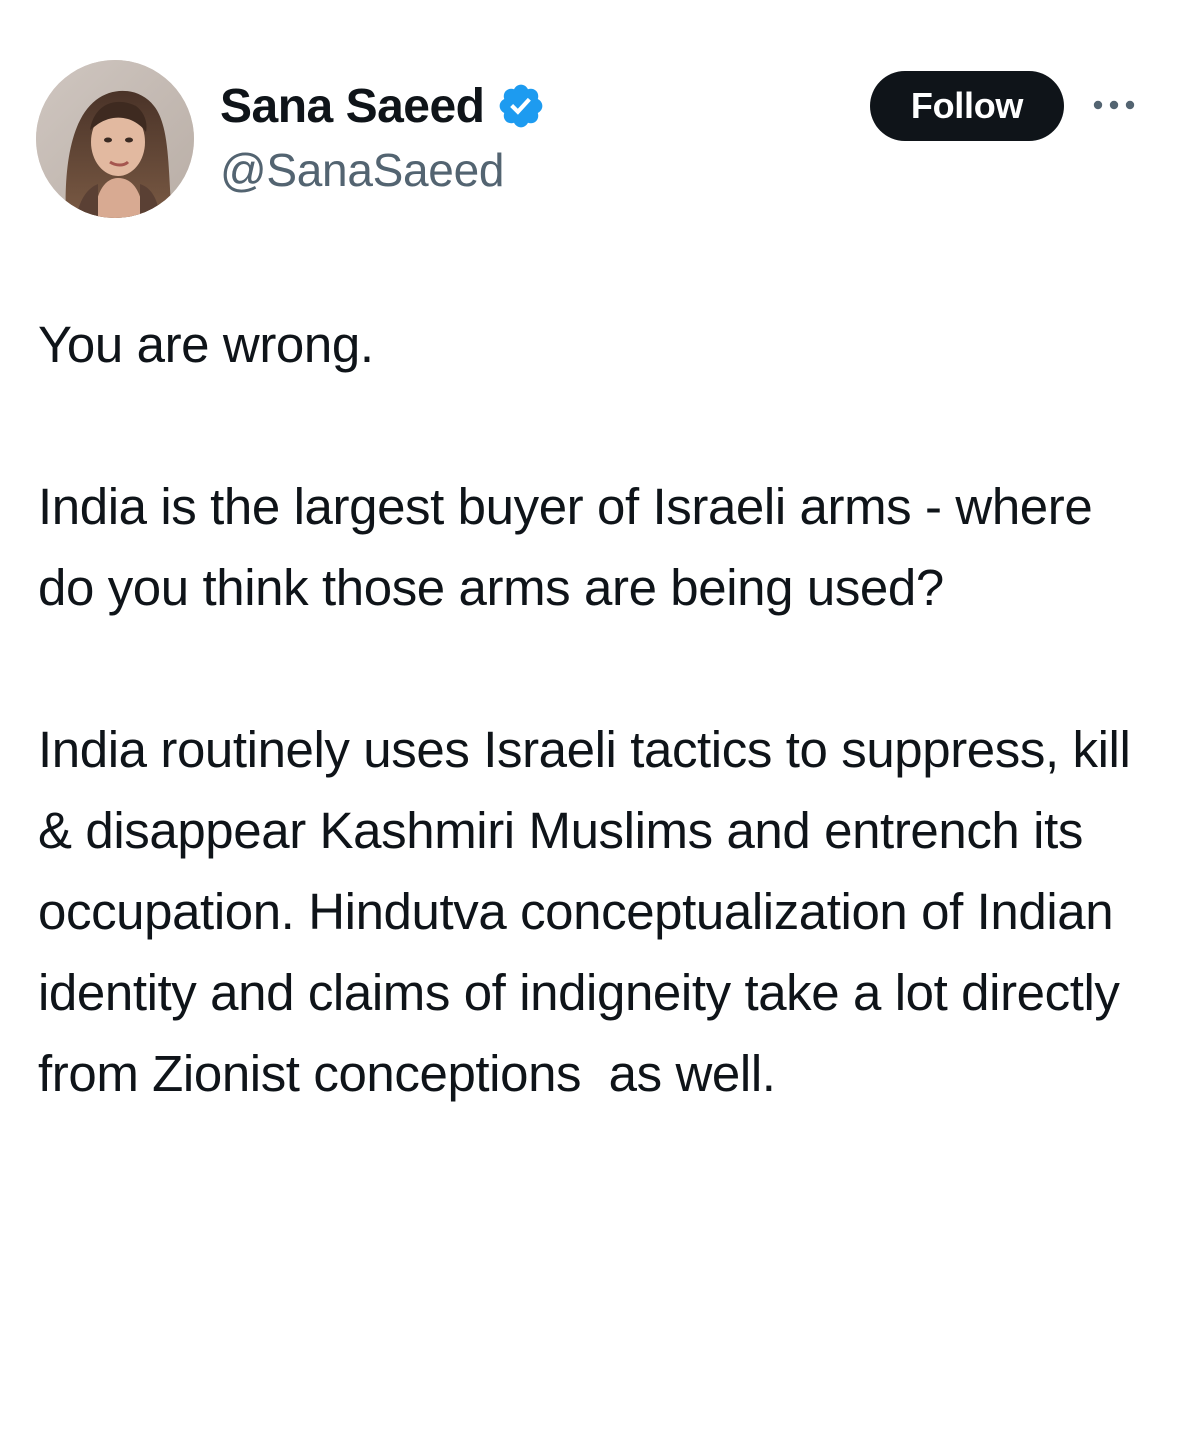 The width and height of the screenshot is (1179, 1437). Describe the element at coordinates (1114, 105) in the screenshot. I see `more-options-icon` at that location.